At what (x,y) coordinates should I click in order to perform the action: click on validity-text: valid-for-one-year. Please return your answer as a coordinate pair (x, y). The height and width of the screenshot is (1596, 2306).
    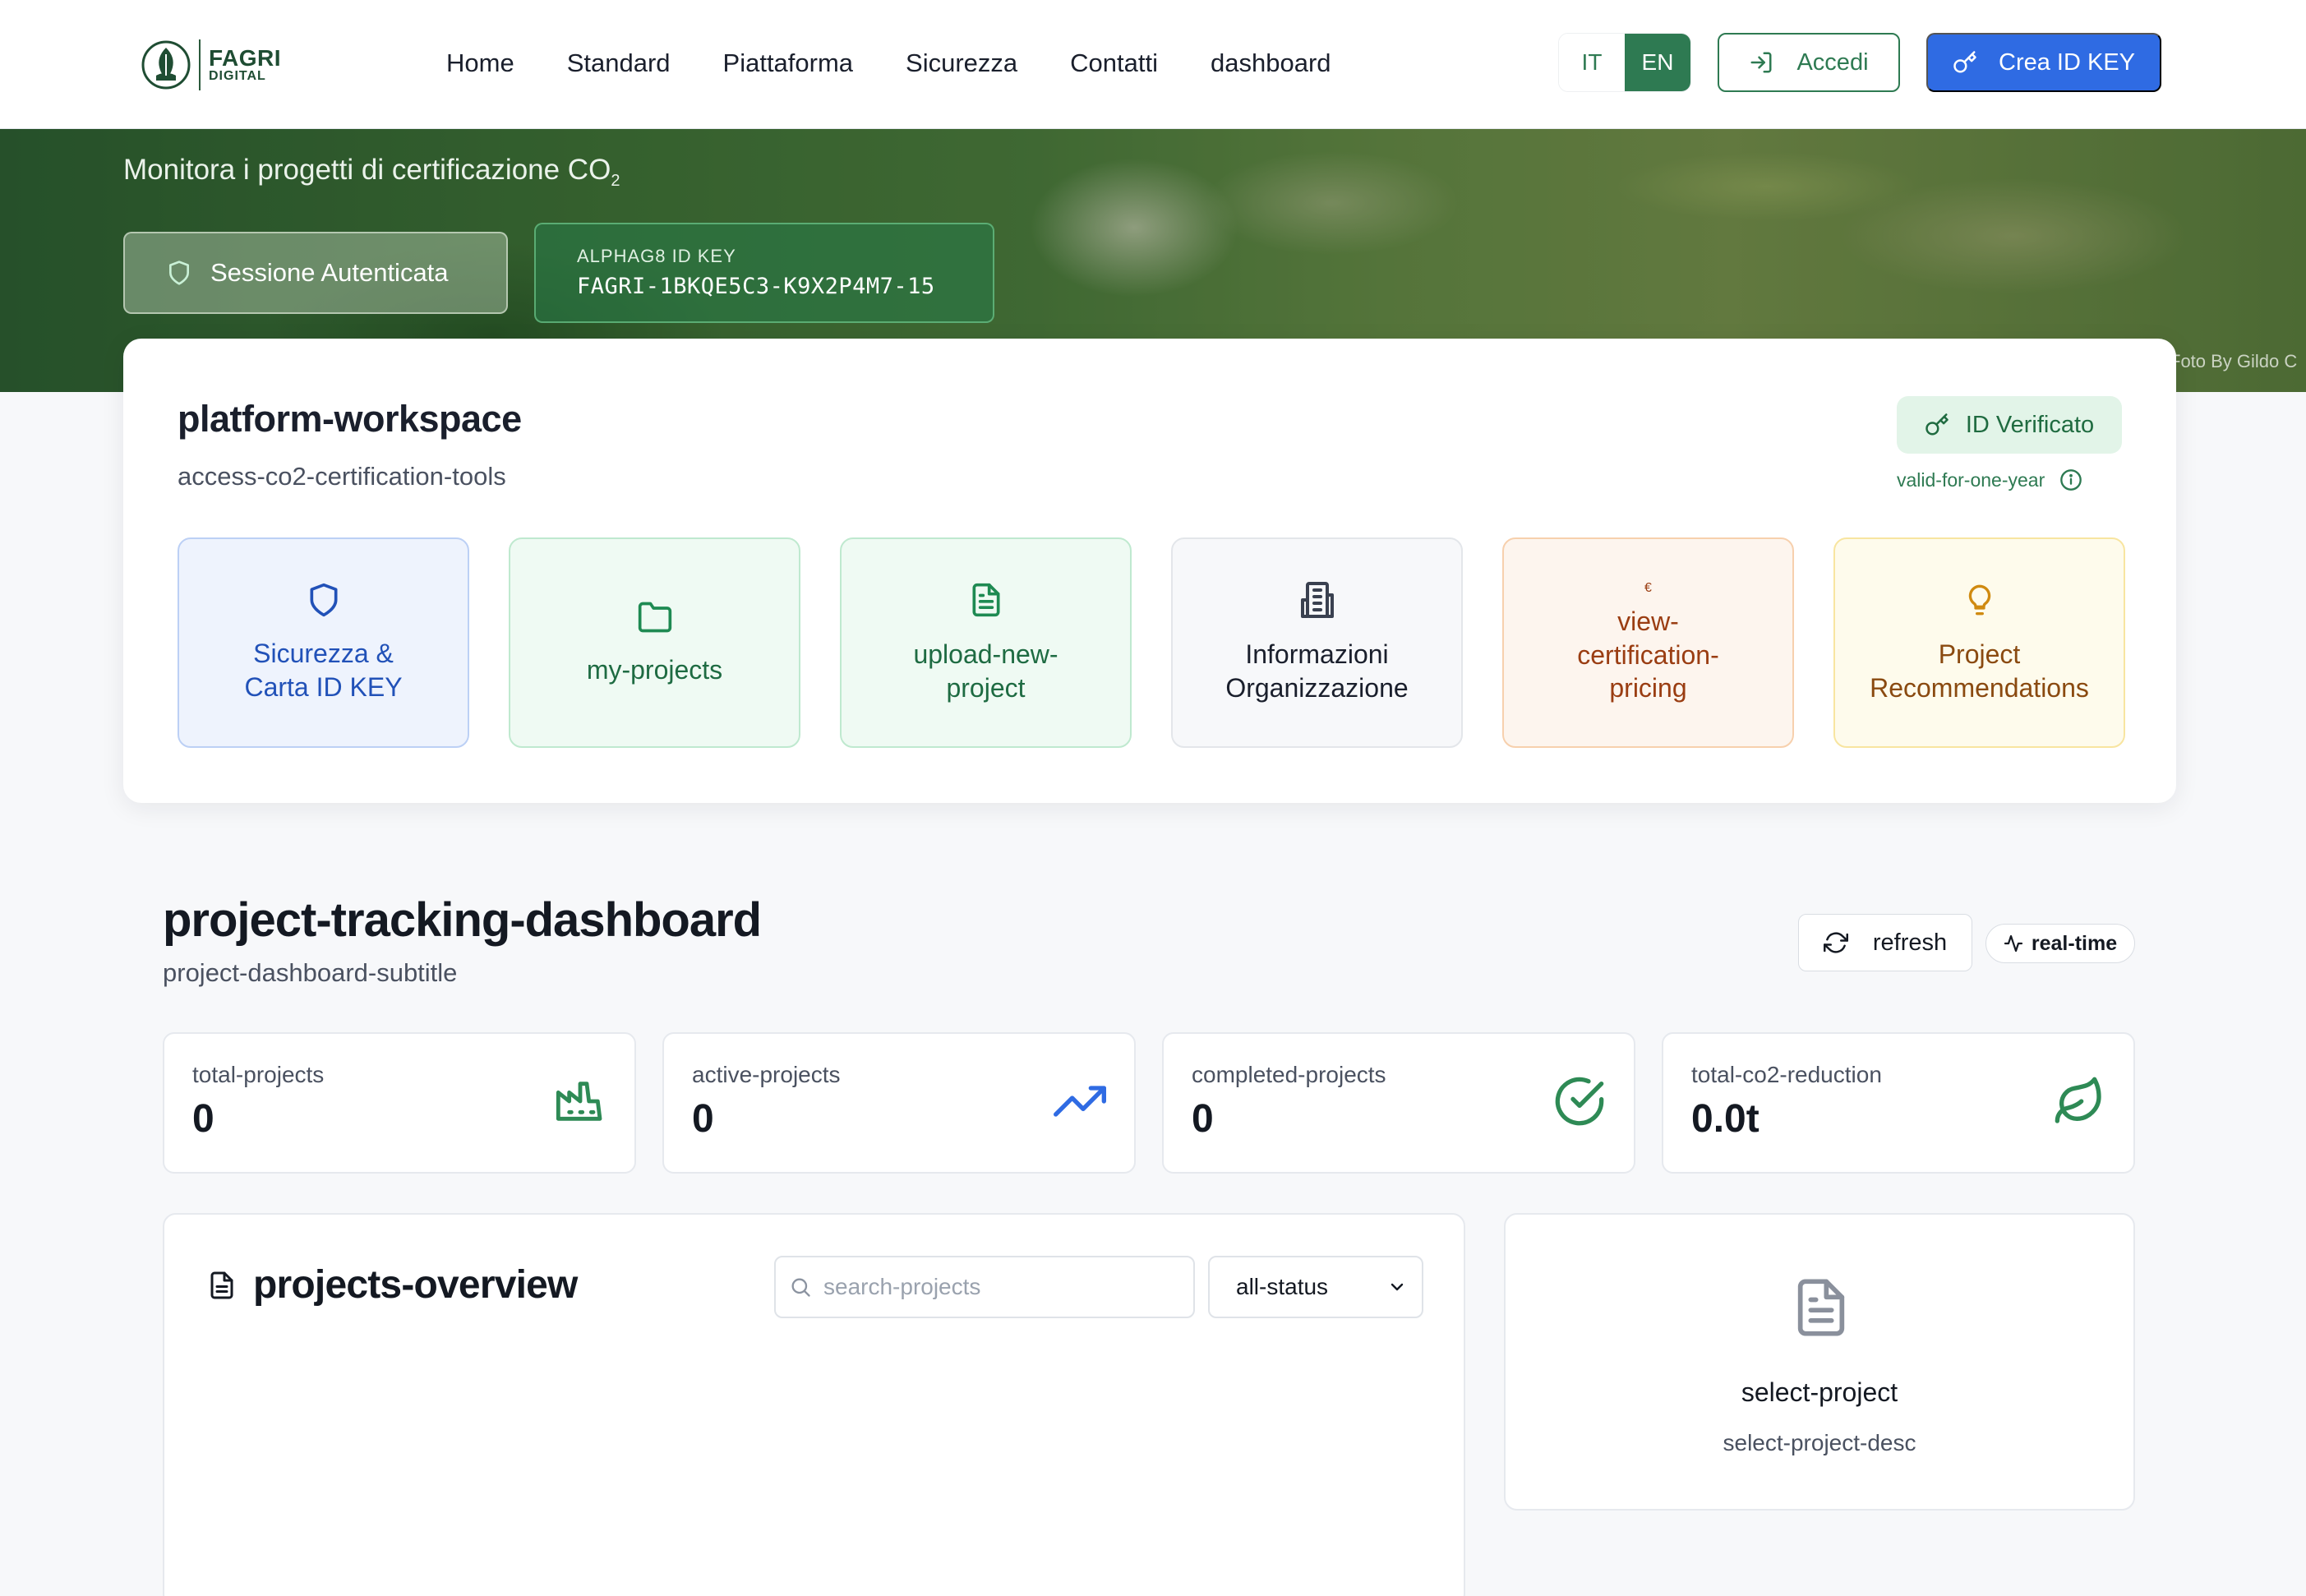
    Looking at the image, I should click on (1971, 480).